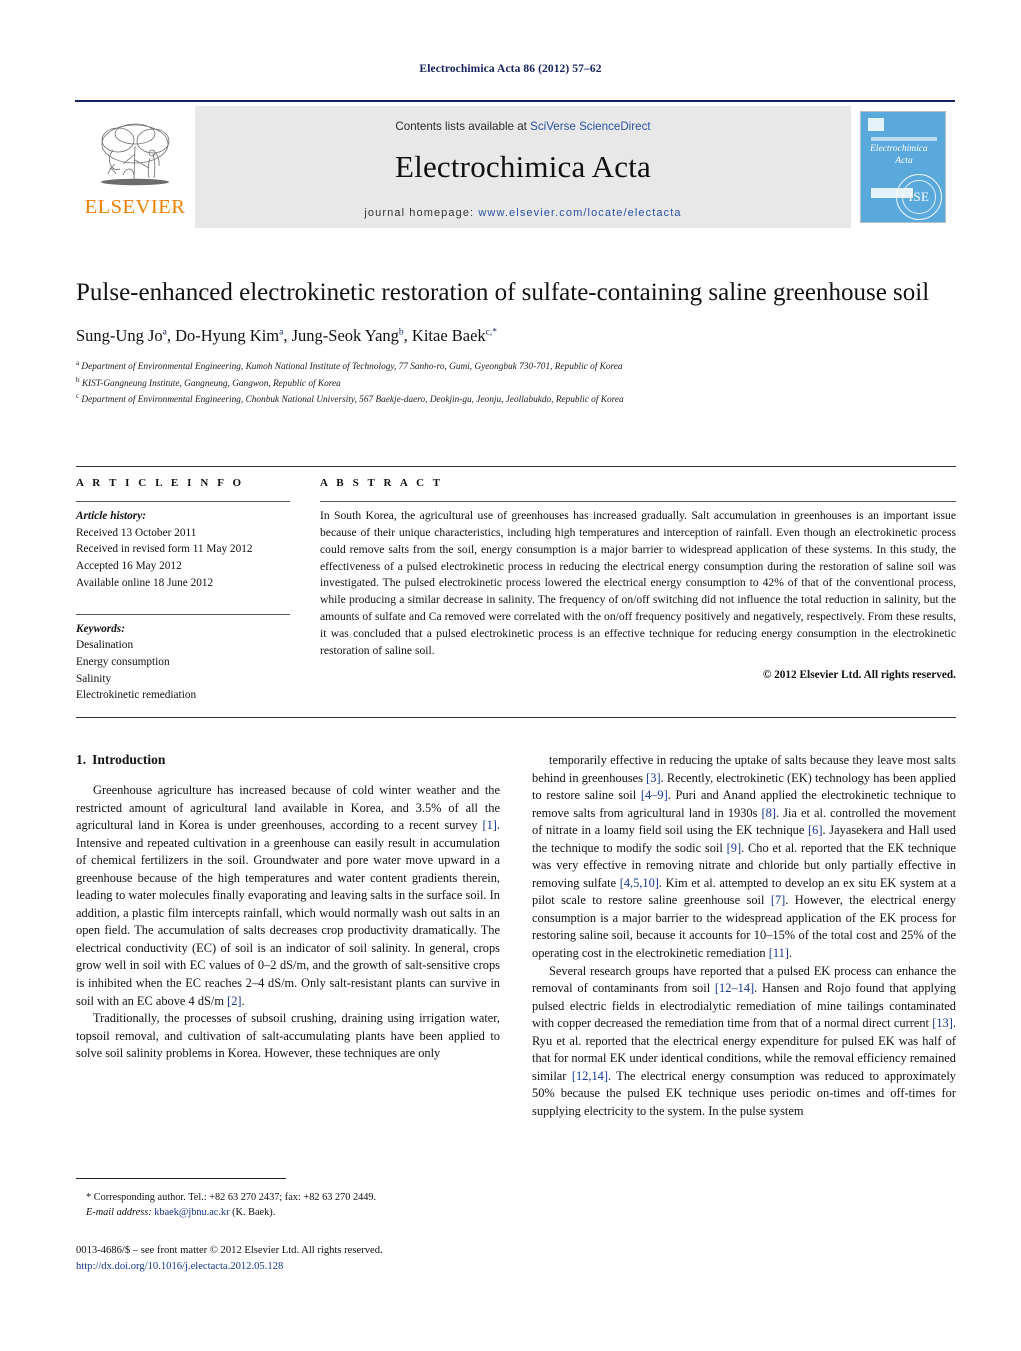 Image resolution: width=1021 pixels, height=1351 pixels. I want to click on introduction-number: 1., so click(81, 759).